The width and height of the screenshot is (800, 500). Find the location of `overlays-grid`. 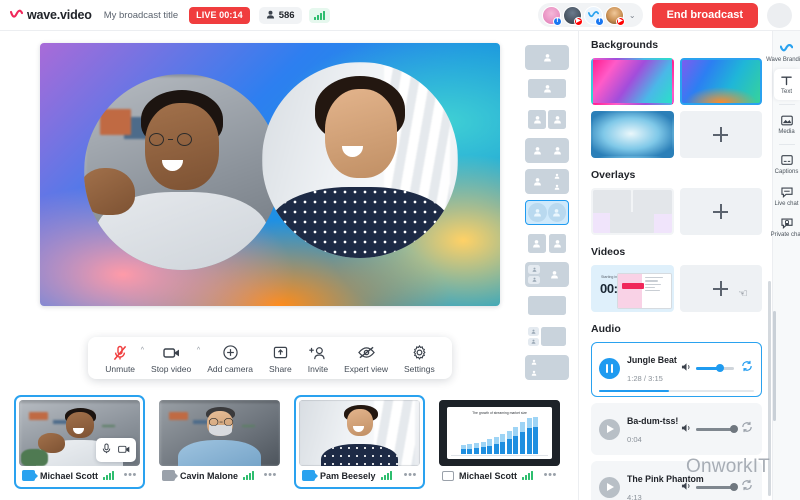

overlays-grid is located at coordinates (676, 211).